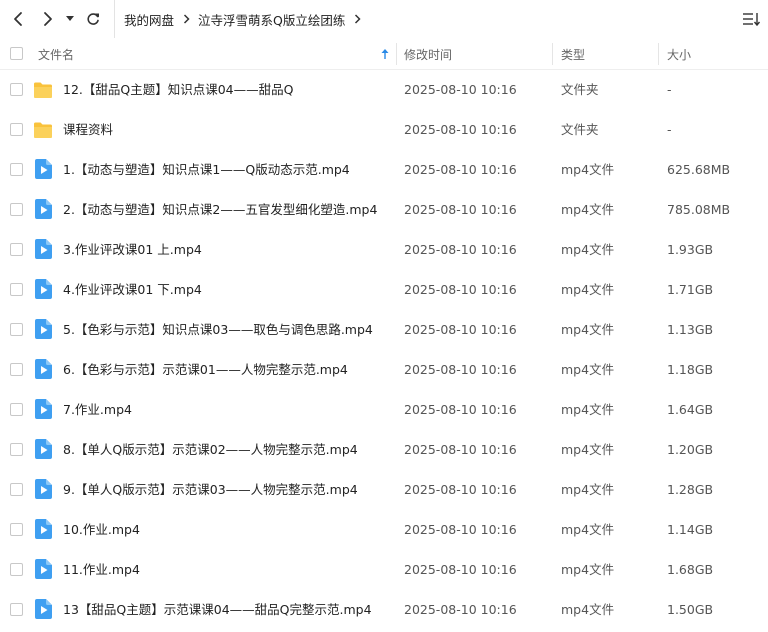 This screenshot has height=632, width=768. What do you see at coordinates (384, 19) in the screenshot?
I see `toolbar: 我的网盘 泣寺浮雪萌系Q版立绘团练` at bounding box center [384, 19].